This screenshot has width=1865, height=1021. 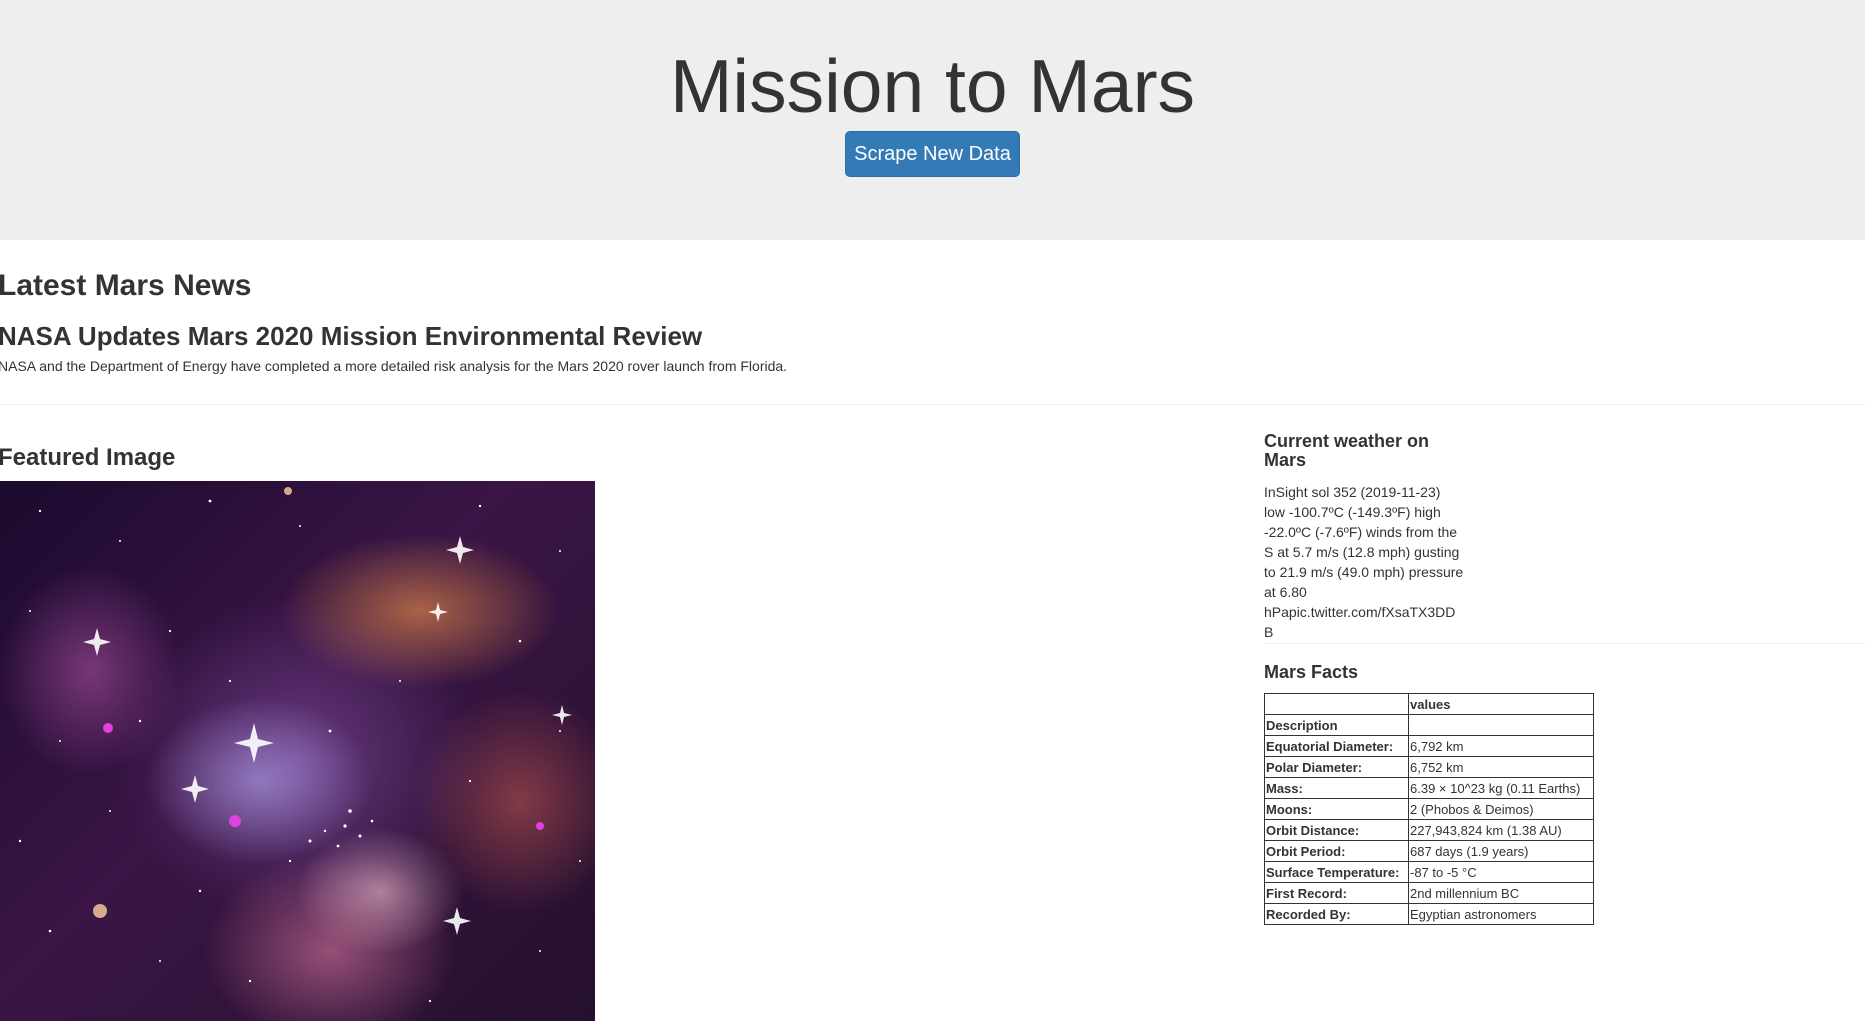 I want to click on table-header-row: values, so click(x=1429, y=704).